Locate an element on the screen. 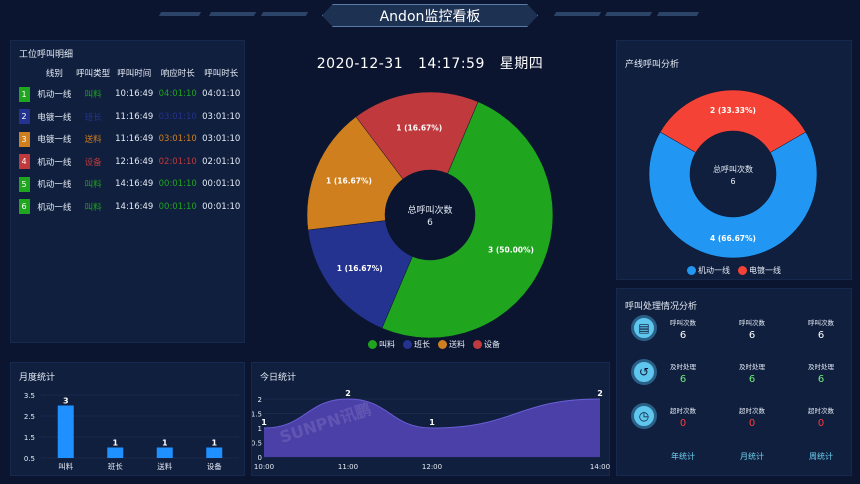 The width and height of the screenshot is (860, 484). row-index: 3 is located at coordinates (24, 139).